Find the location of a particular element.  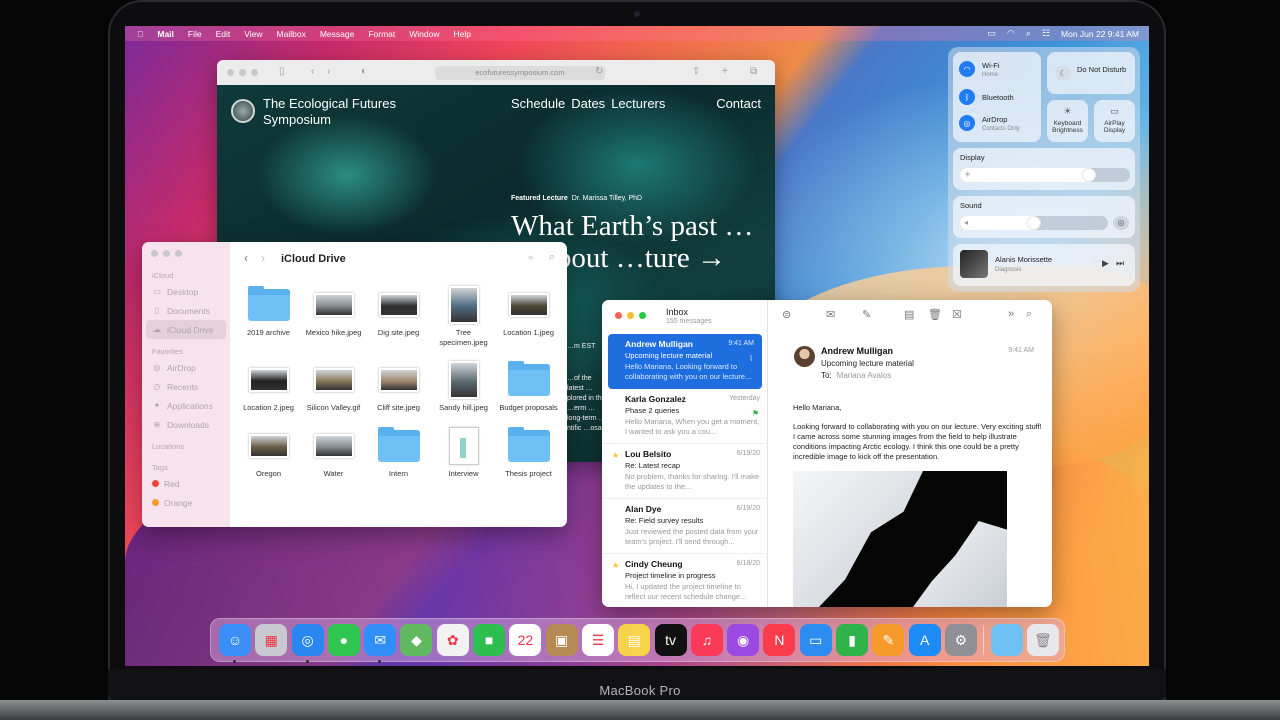

tabs-overview-icon: ⧉ is located at coordinates (753, 71).